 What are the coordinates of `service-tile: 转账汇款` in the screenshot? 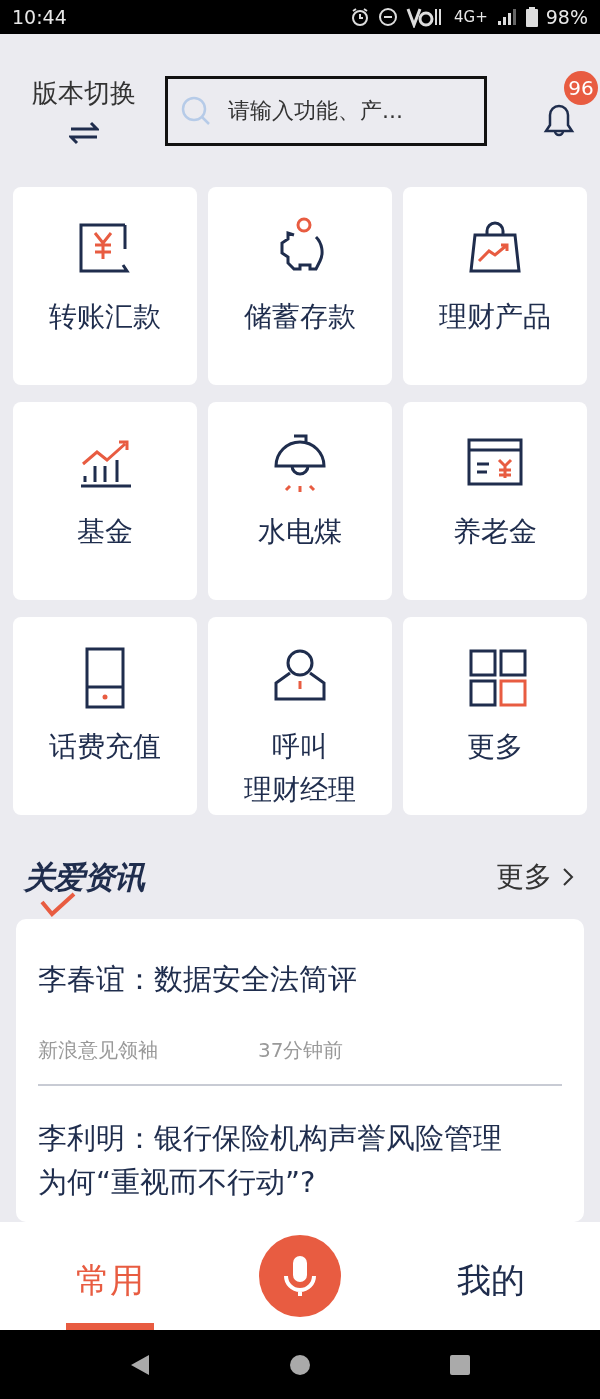 It's located at (105, 286).